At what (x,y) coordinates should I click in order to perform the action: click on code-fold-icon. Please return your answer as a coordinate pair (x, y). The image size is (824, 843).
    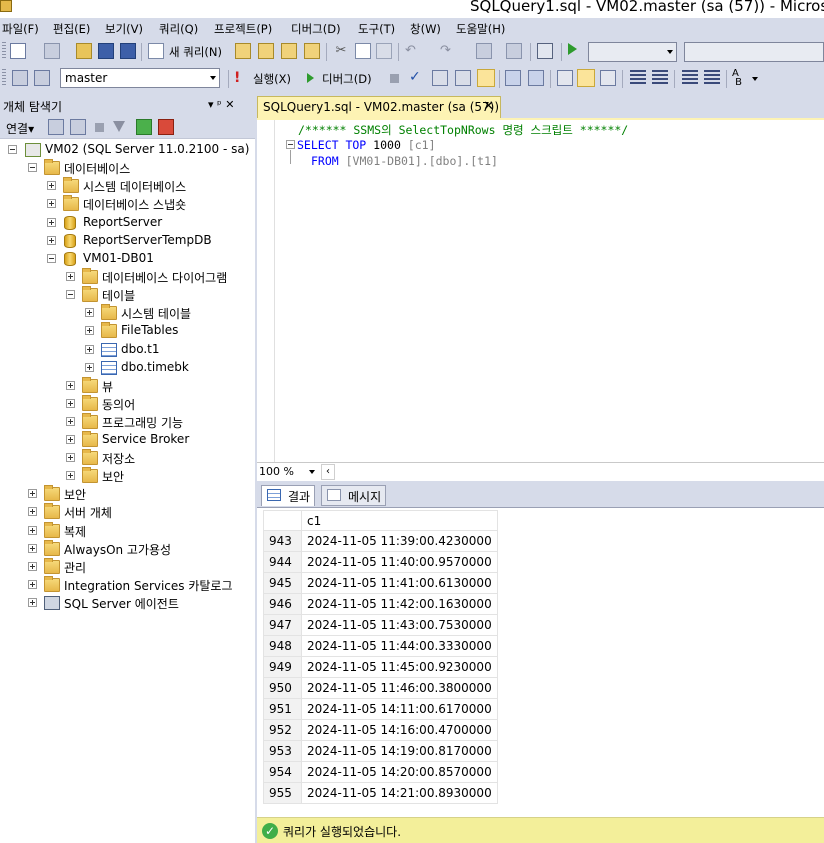
    Looking at the image, I should click on (290, 144).